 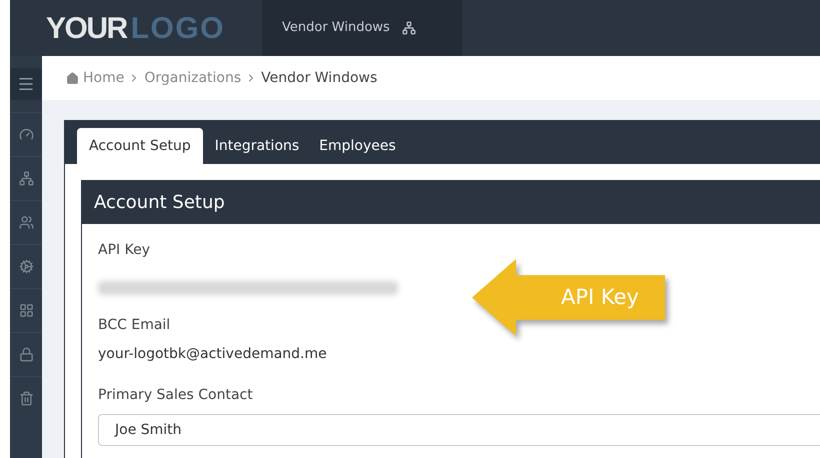 I want to click on input-field: Joe Smith, so click(x=459, y=430).